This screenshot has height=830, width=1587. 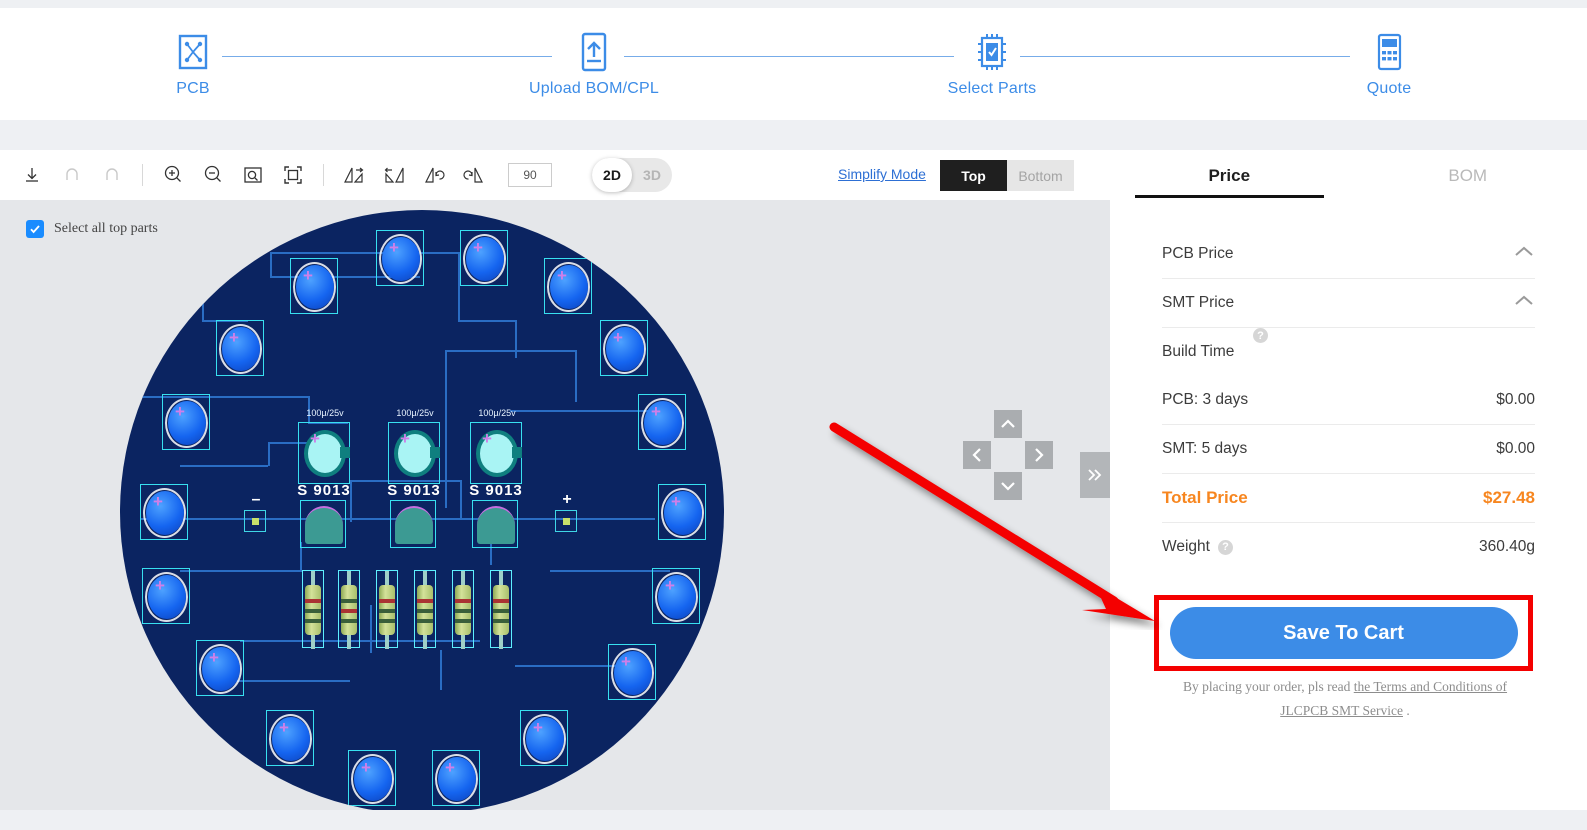 I want to click on step-upload-bom: Upload BOM/CPL, so click(x=594, y=64).